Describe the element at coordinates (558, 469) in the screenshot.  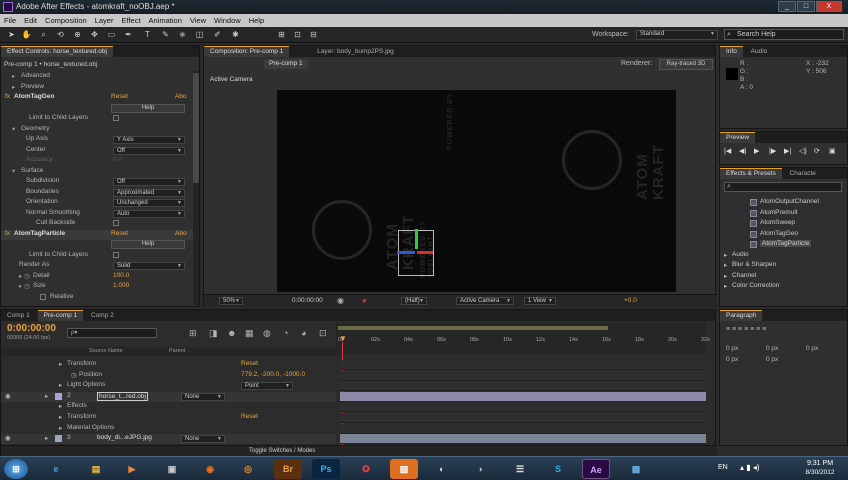
I see `skype-icon: S` at that location.